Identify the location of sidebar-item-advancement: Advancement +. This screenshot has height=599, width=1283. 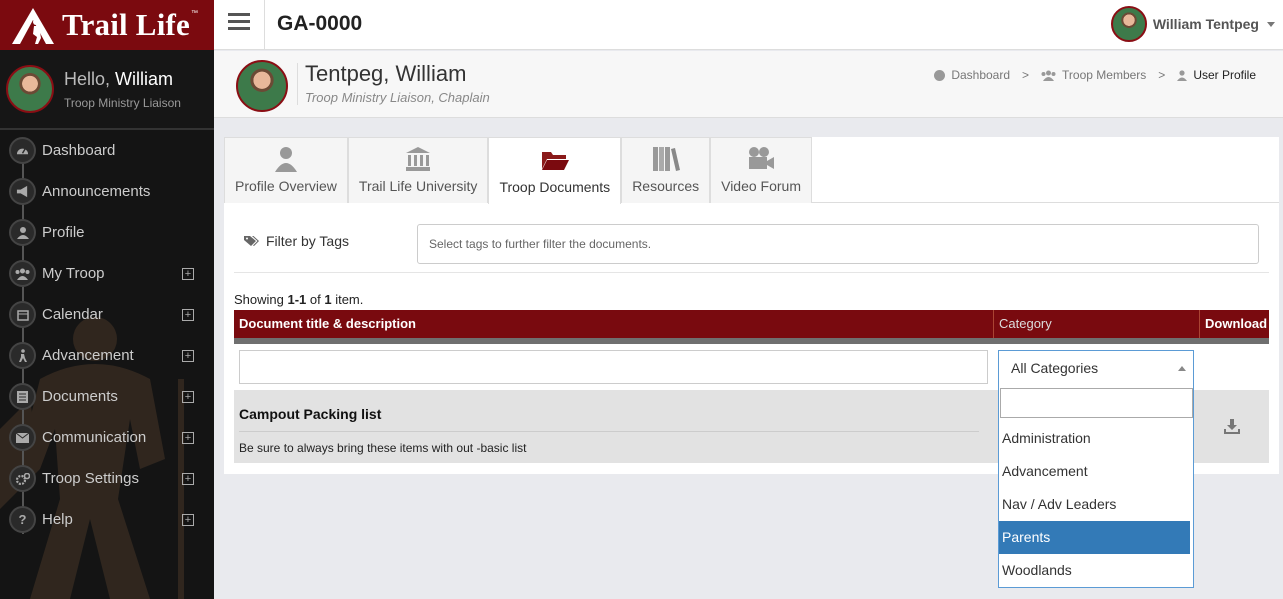
(107, 355).